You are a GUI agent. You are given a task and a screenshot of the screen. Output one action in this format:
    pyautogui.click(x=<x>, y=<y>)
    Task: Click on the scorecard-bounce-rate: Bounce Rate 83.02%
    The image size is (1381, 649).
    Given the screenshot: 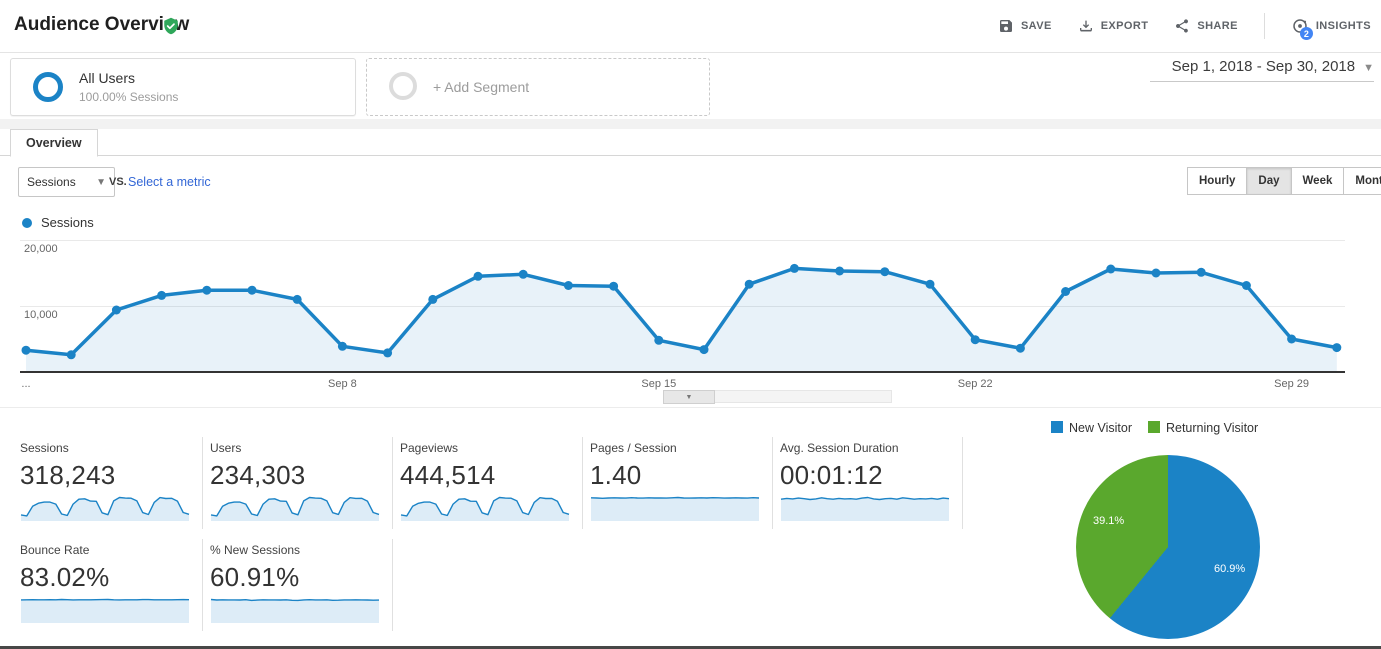 What is the action you would take?
    pyautogui.click(x=107, y=583)
    